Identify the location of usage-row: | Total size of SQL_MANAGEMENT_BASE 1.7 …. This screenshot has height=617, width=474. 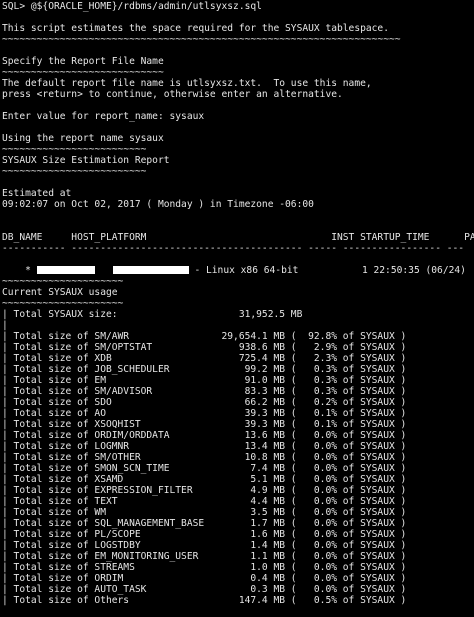
(204, 523).